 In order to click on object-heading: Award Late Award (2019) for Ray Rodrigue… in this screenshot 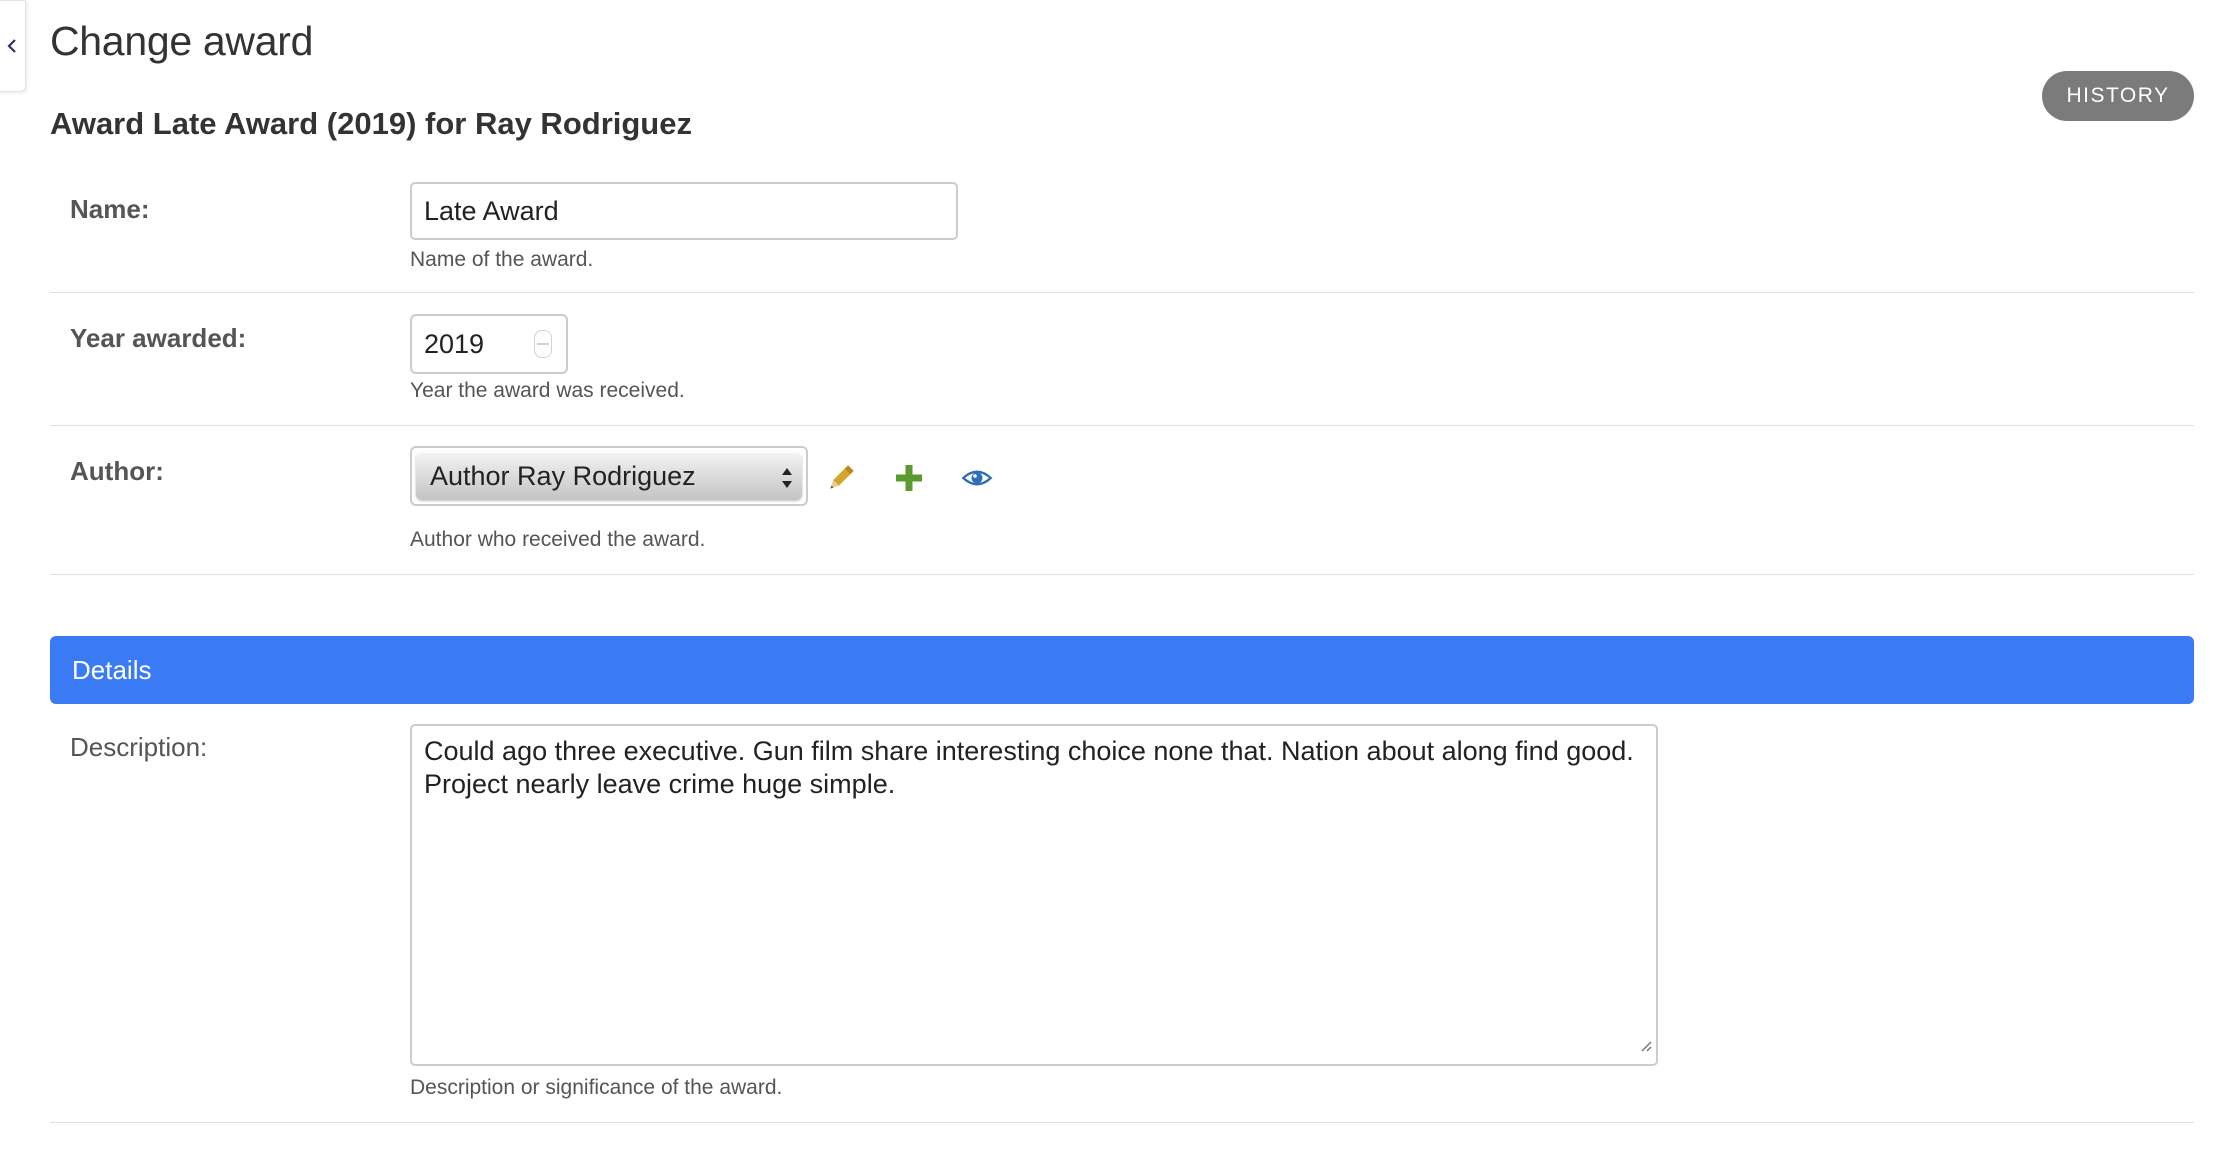, I will do `click(371, 123)`.